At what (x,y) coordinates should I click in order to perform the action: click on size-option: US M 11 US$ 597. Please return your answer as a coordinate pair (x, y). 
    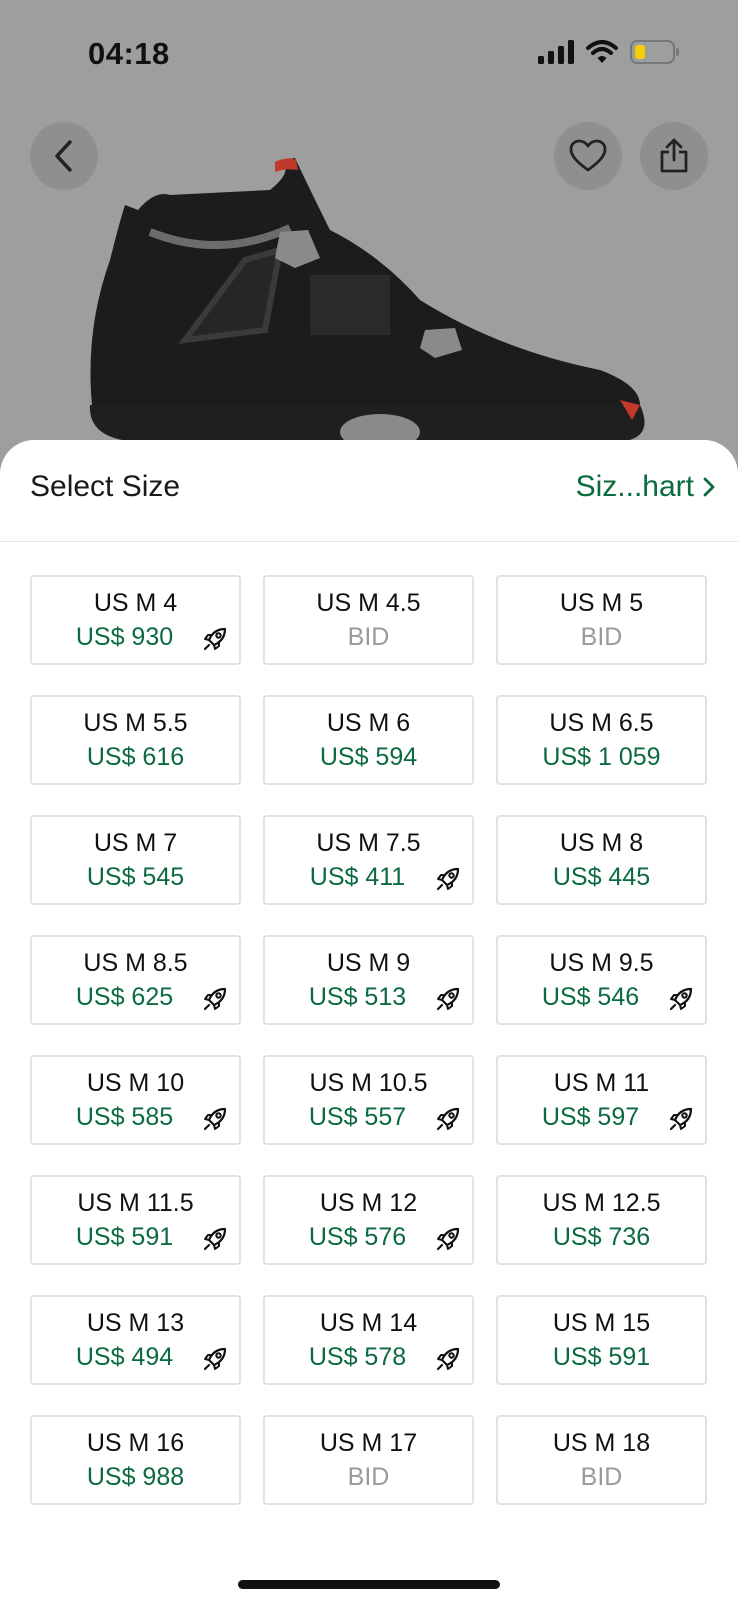
    Looking at the image, I should click on (601, 1100).